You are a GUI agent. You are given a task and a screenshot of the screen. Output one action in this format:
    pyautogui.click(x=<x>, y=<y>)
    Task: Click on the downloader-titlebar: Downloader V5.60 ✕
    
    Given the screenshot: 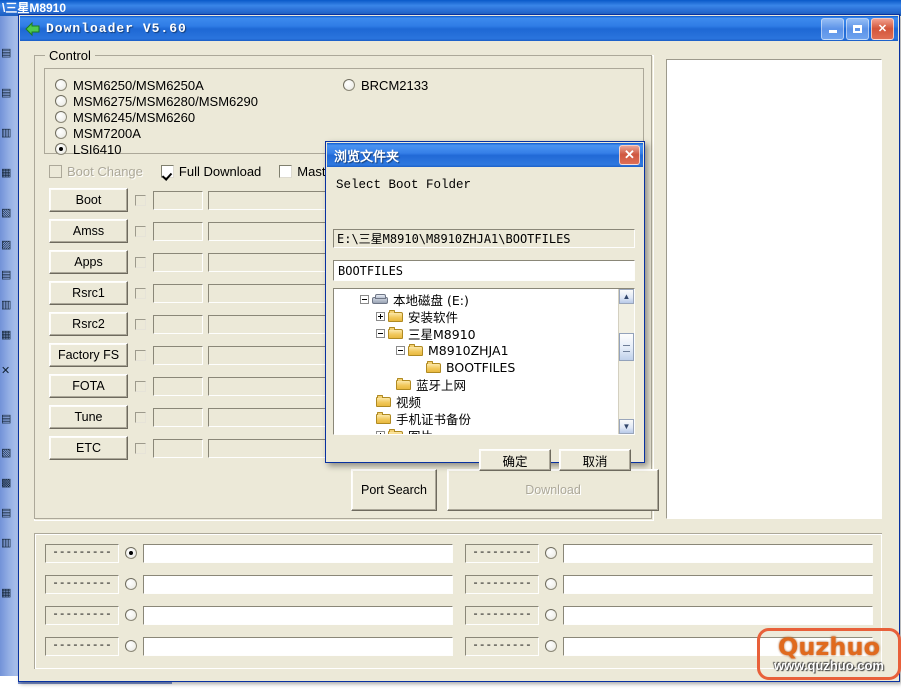 What is the action you would take?
    pyautogui.click(x=459, y=28)
    